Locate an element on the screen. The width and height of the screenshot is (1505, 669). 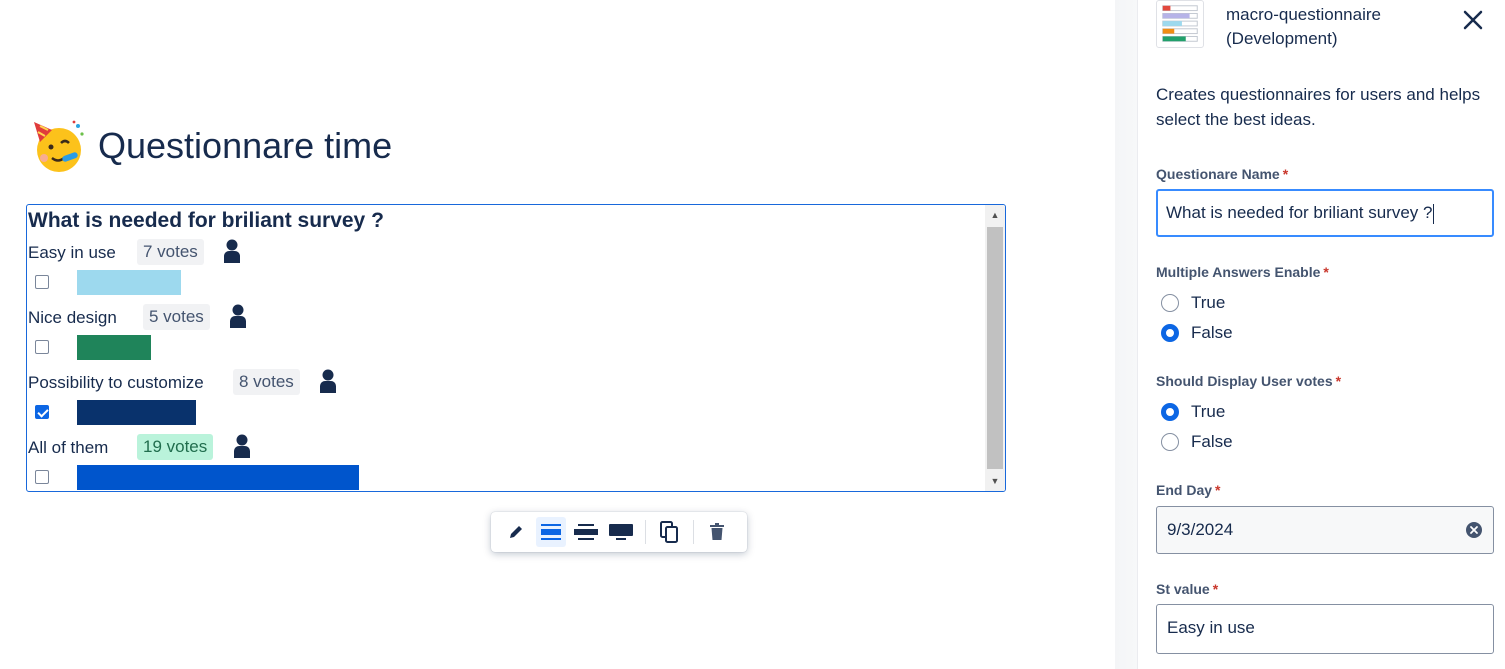
close-icon is located at coordinates (1473, 20).